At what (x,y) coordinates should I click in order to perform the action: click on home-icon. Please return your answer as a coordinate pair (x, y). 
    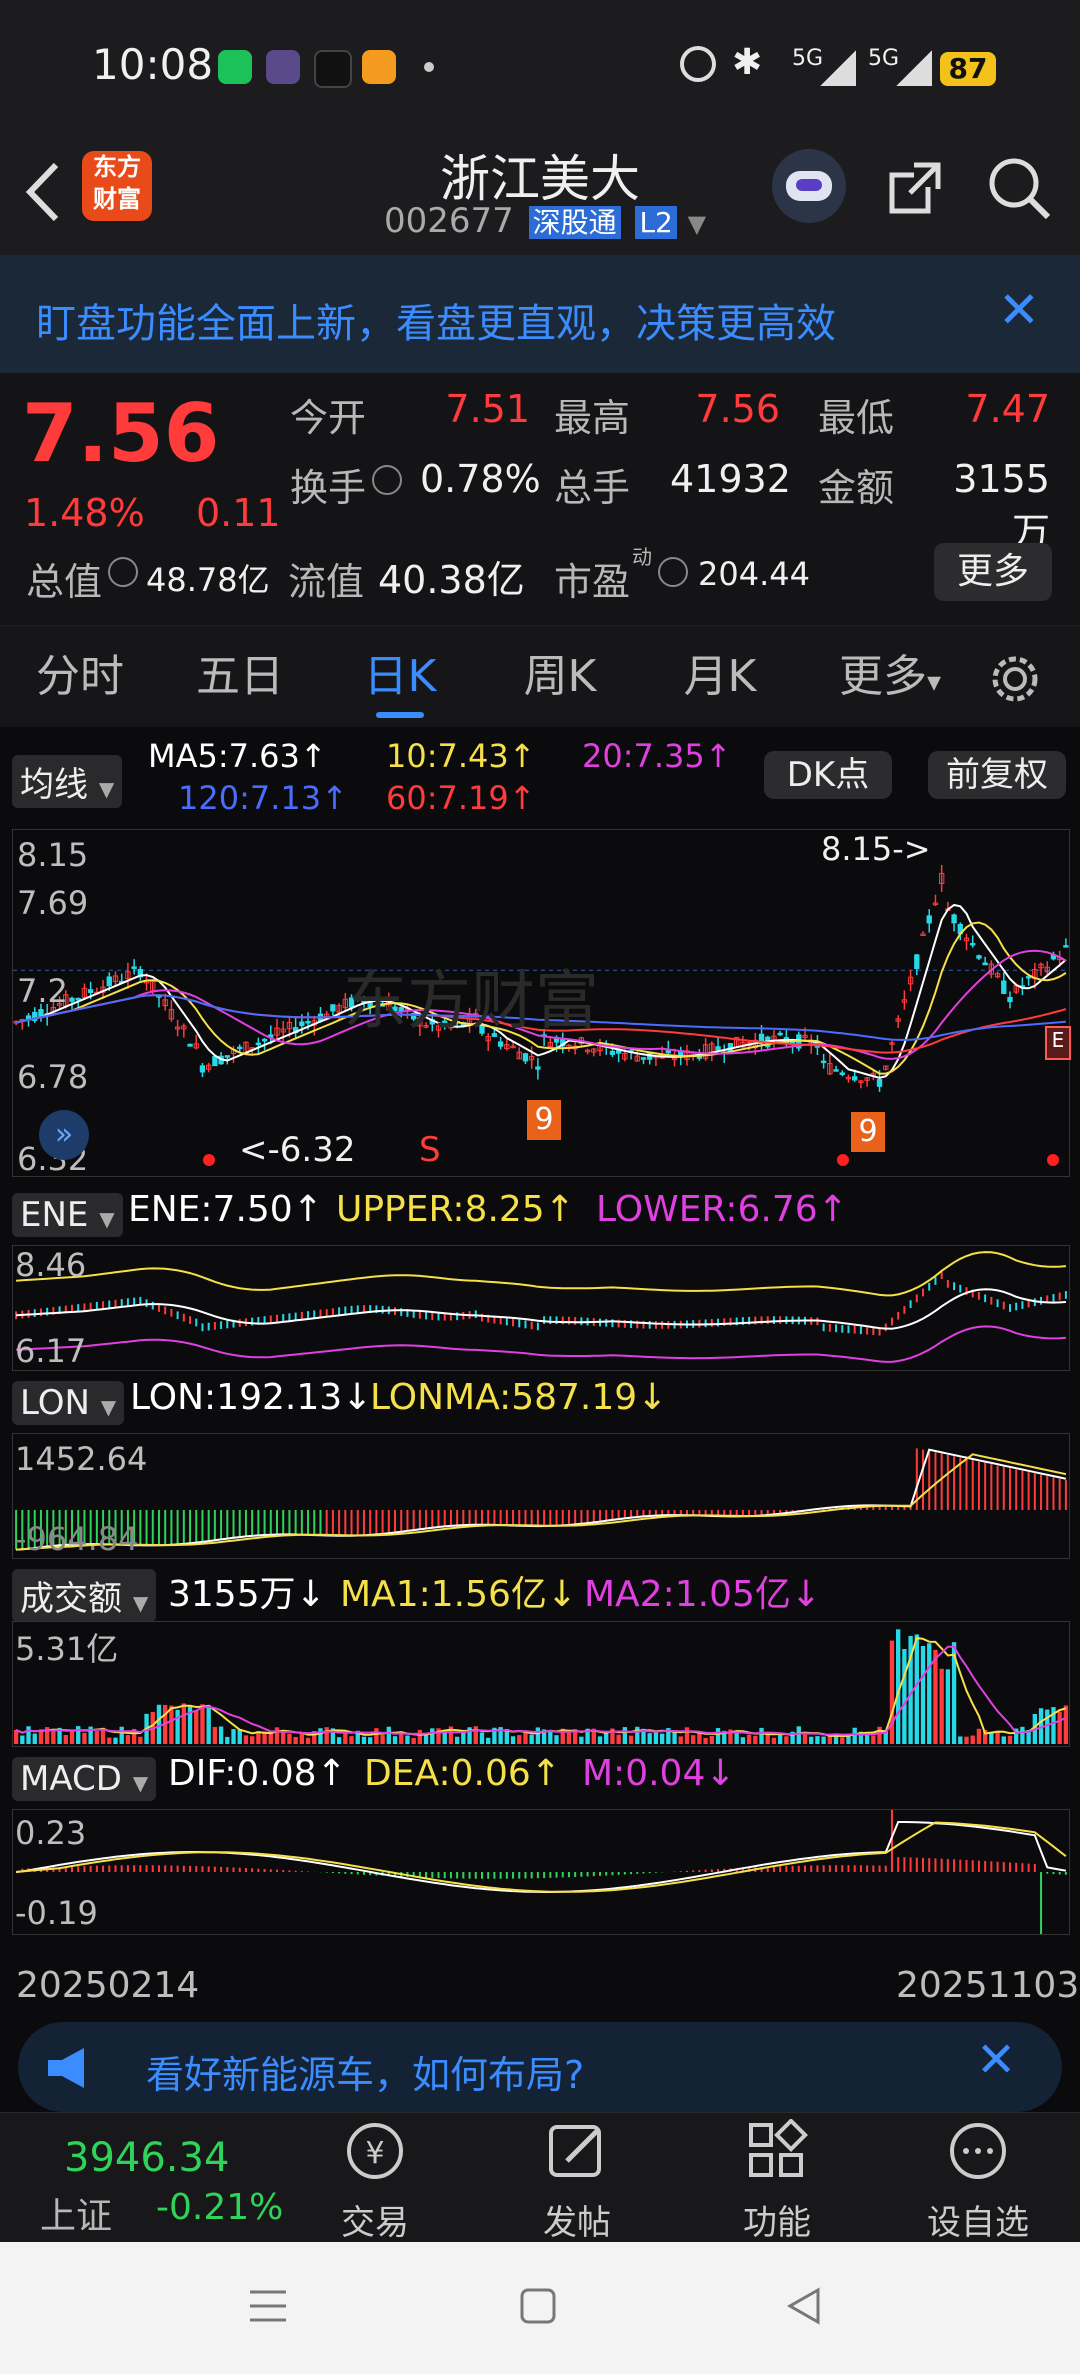
    Looking at the image, I should click on (538, 2306).